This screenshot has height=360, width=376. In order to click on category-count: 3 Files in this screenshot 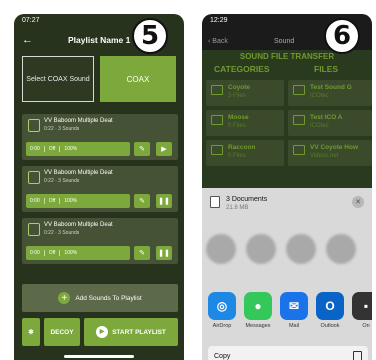, I will do `click(237, 96)`.